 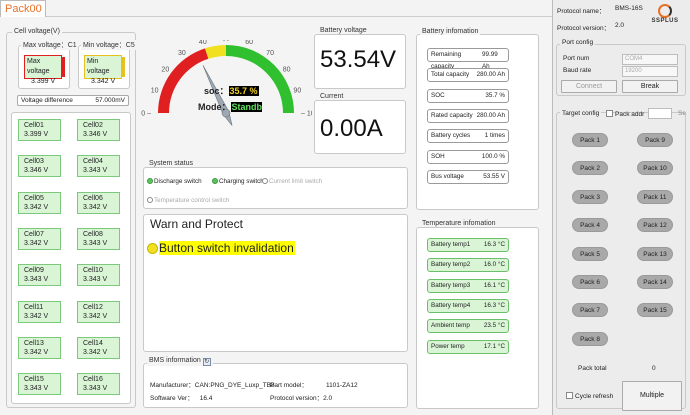 I want to click on temperature-label: Battery temp4, so click(x=451, y=305).